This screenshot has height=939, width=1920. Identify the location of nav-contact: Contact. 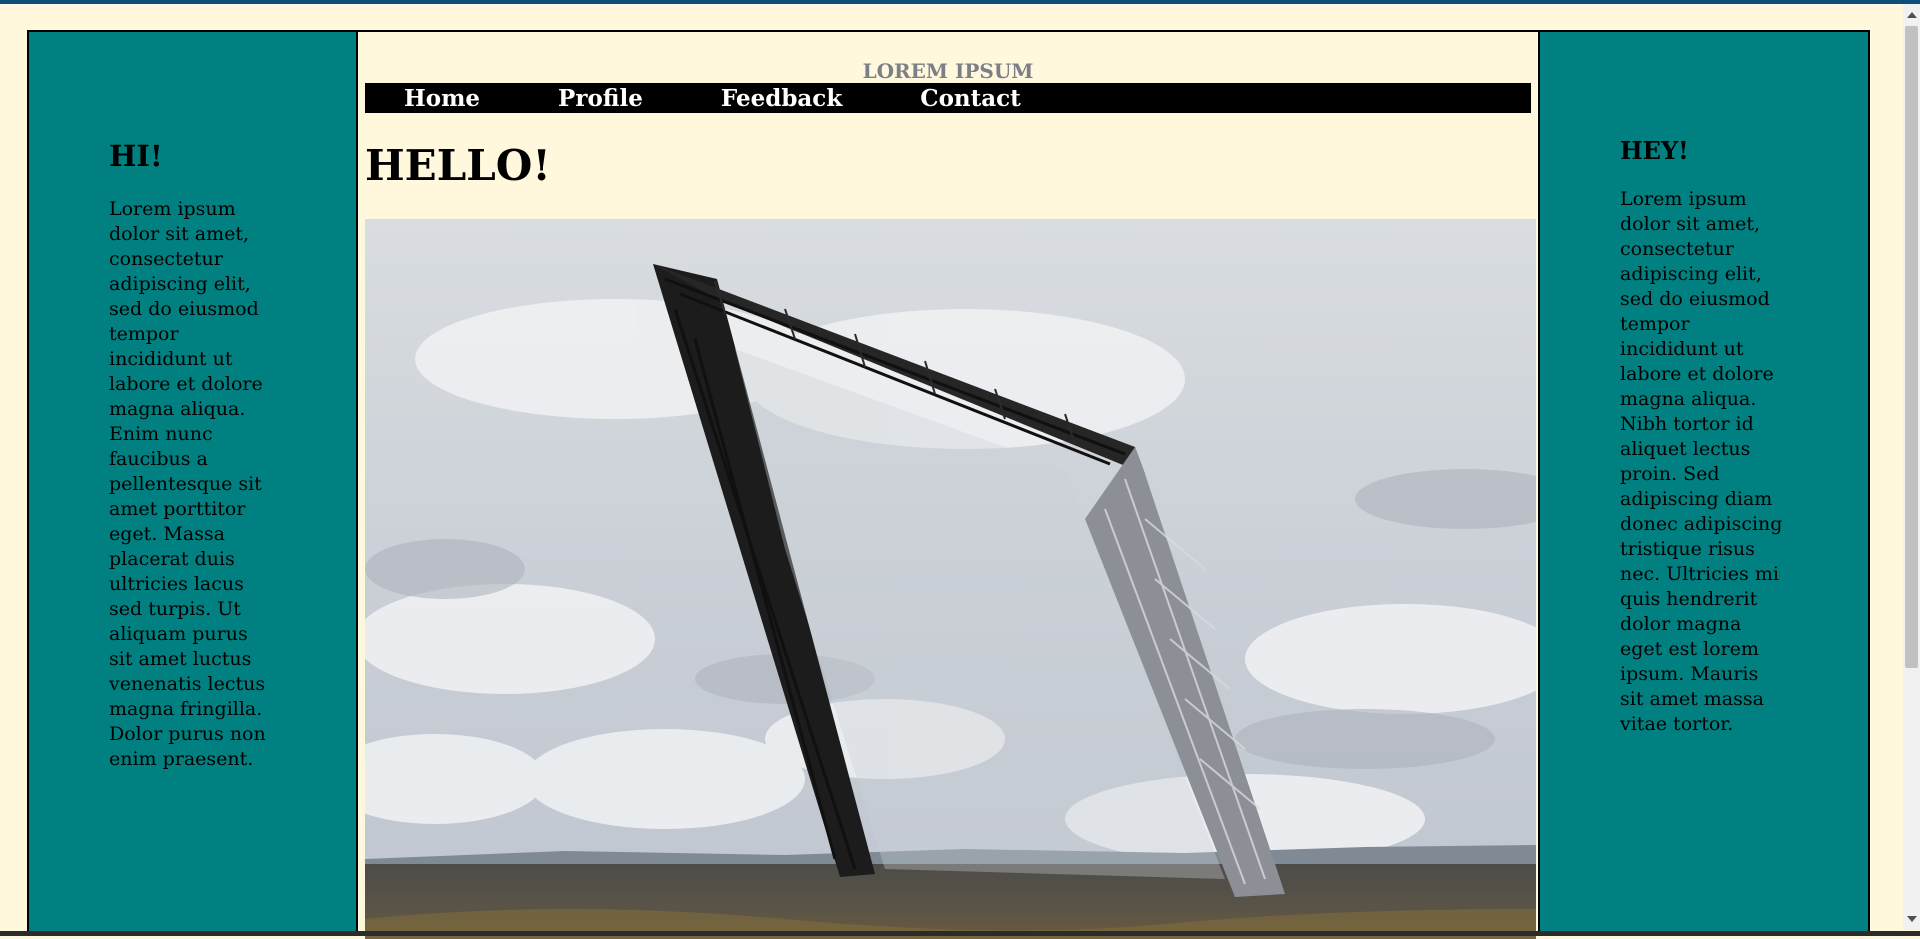
(970, 98).